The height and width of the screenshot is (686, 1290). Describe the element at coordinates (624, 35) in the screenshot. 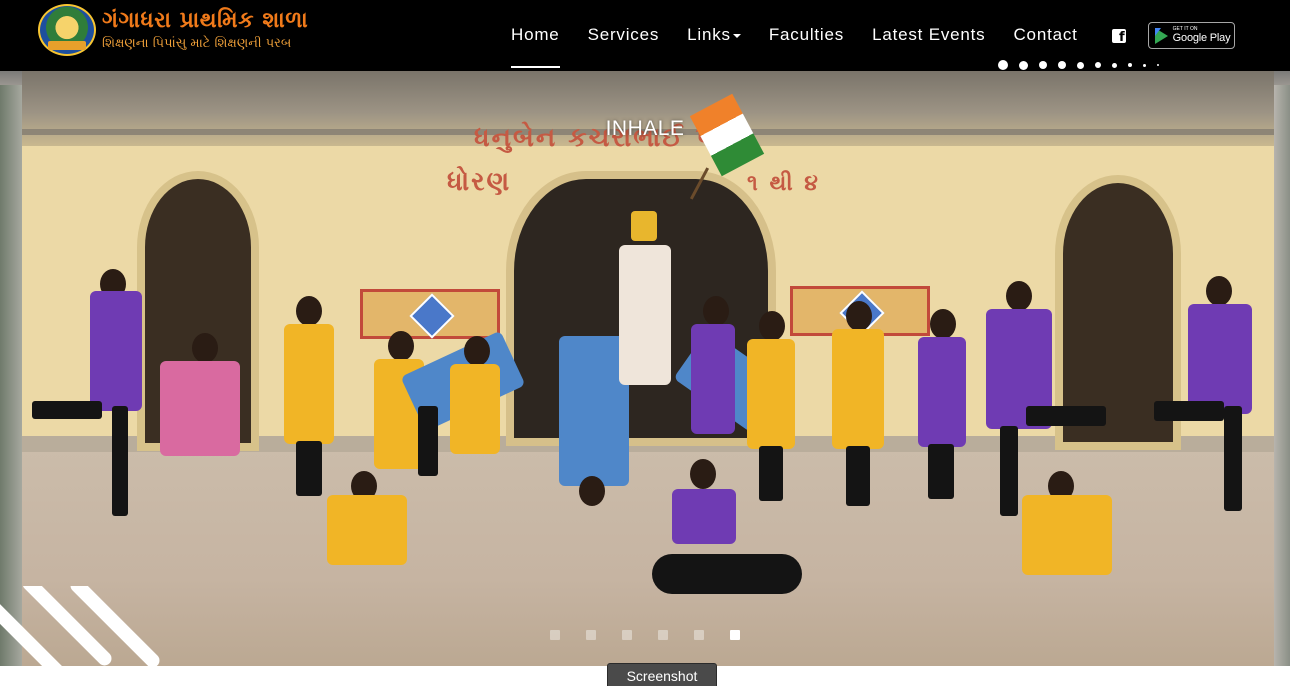

I see `nav-services: Services` at that location.